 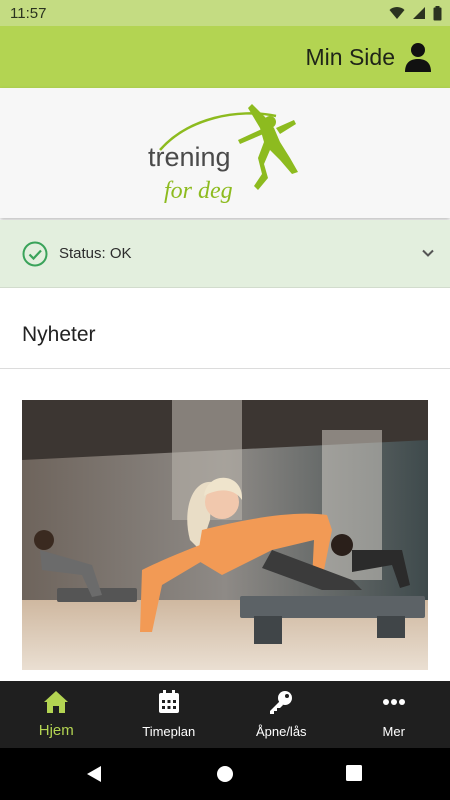 I want to click on status-icons, so click(x=415, y=13).